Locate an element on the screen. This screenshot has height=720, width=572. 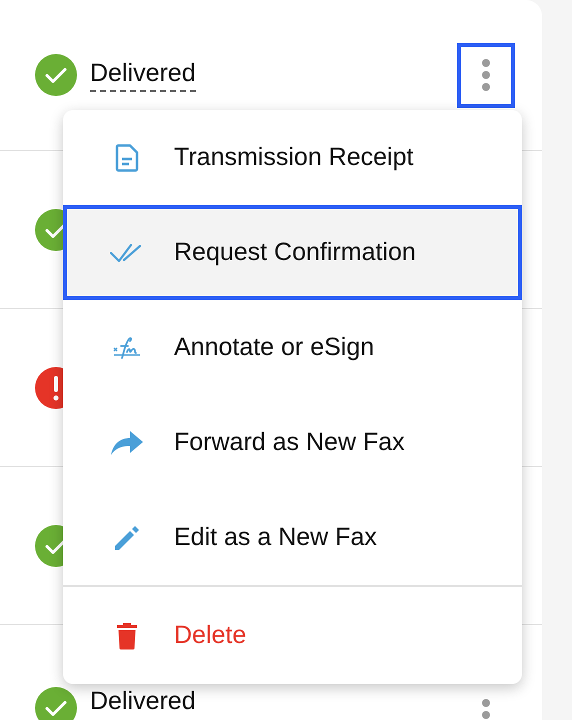
document-icon is located at coordinates (127, 158).